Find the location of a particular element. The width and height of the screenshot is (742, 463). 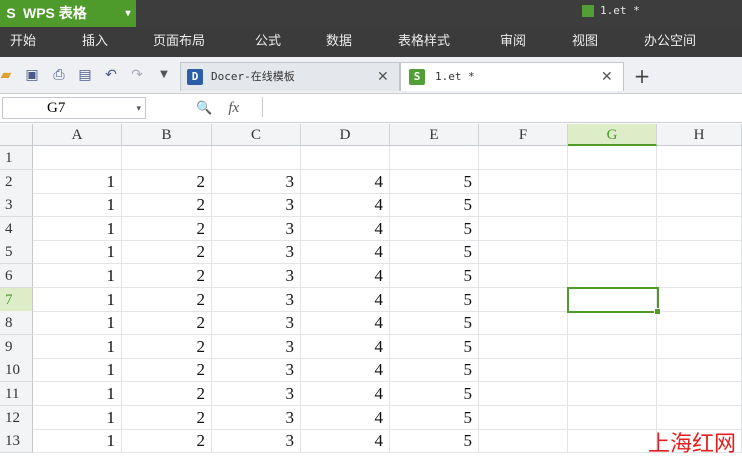

cell-g10 is located at coordinates (612, 370).